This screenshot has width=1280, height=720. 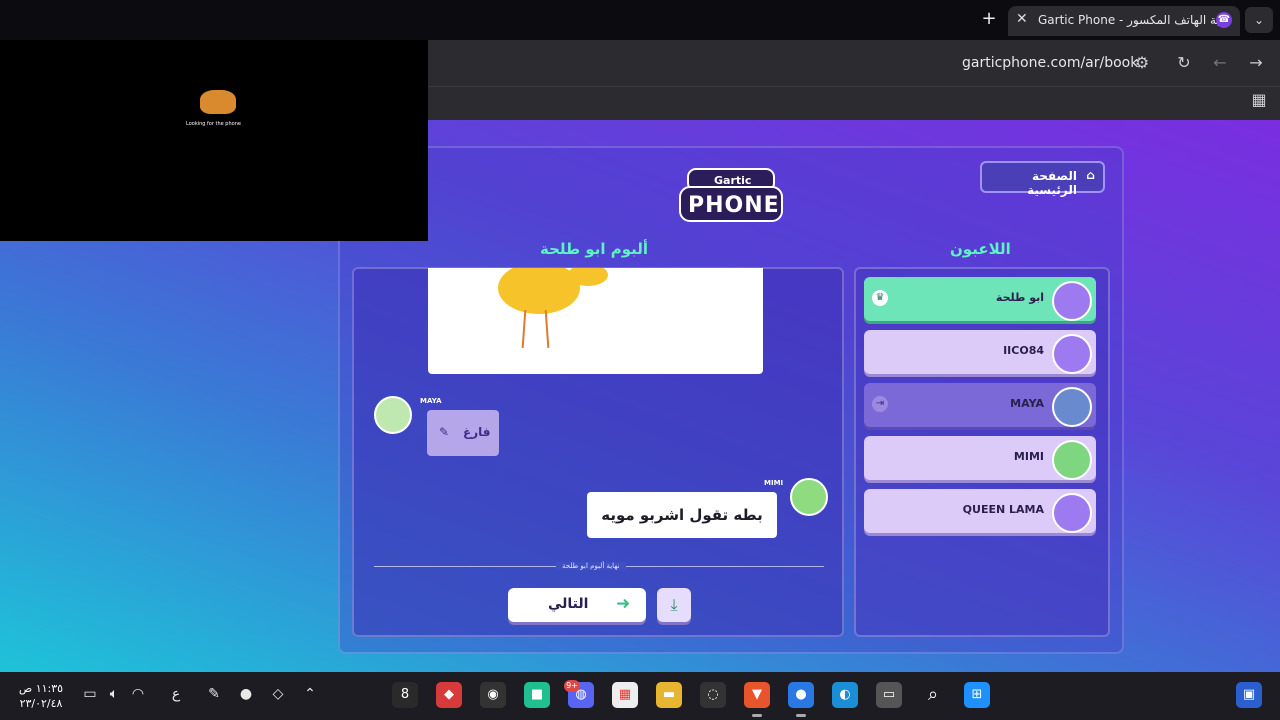 What do you see at coordinates (1090, 175) in the screenshot?
I see `home-icon: ⌂` at bounding box center [1090, 175].